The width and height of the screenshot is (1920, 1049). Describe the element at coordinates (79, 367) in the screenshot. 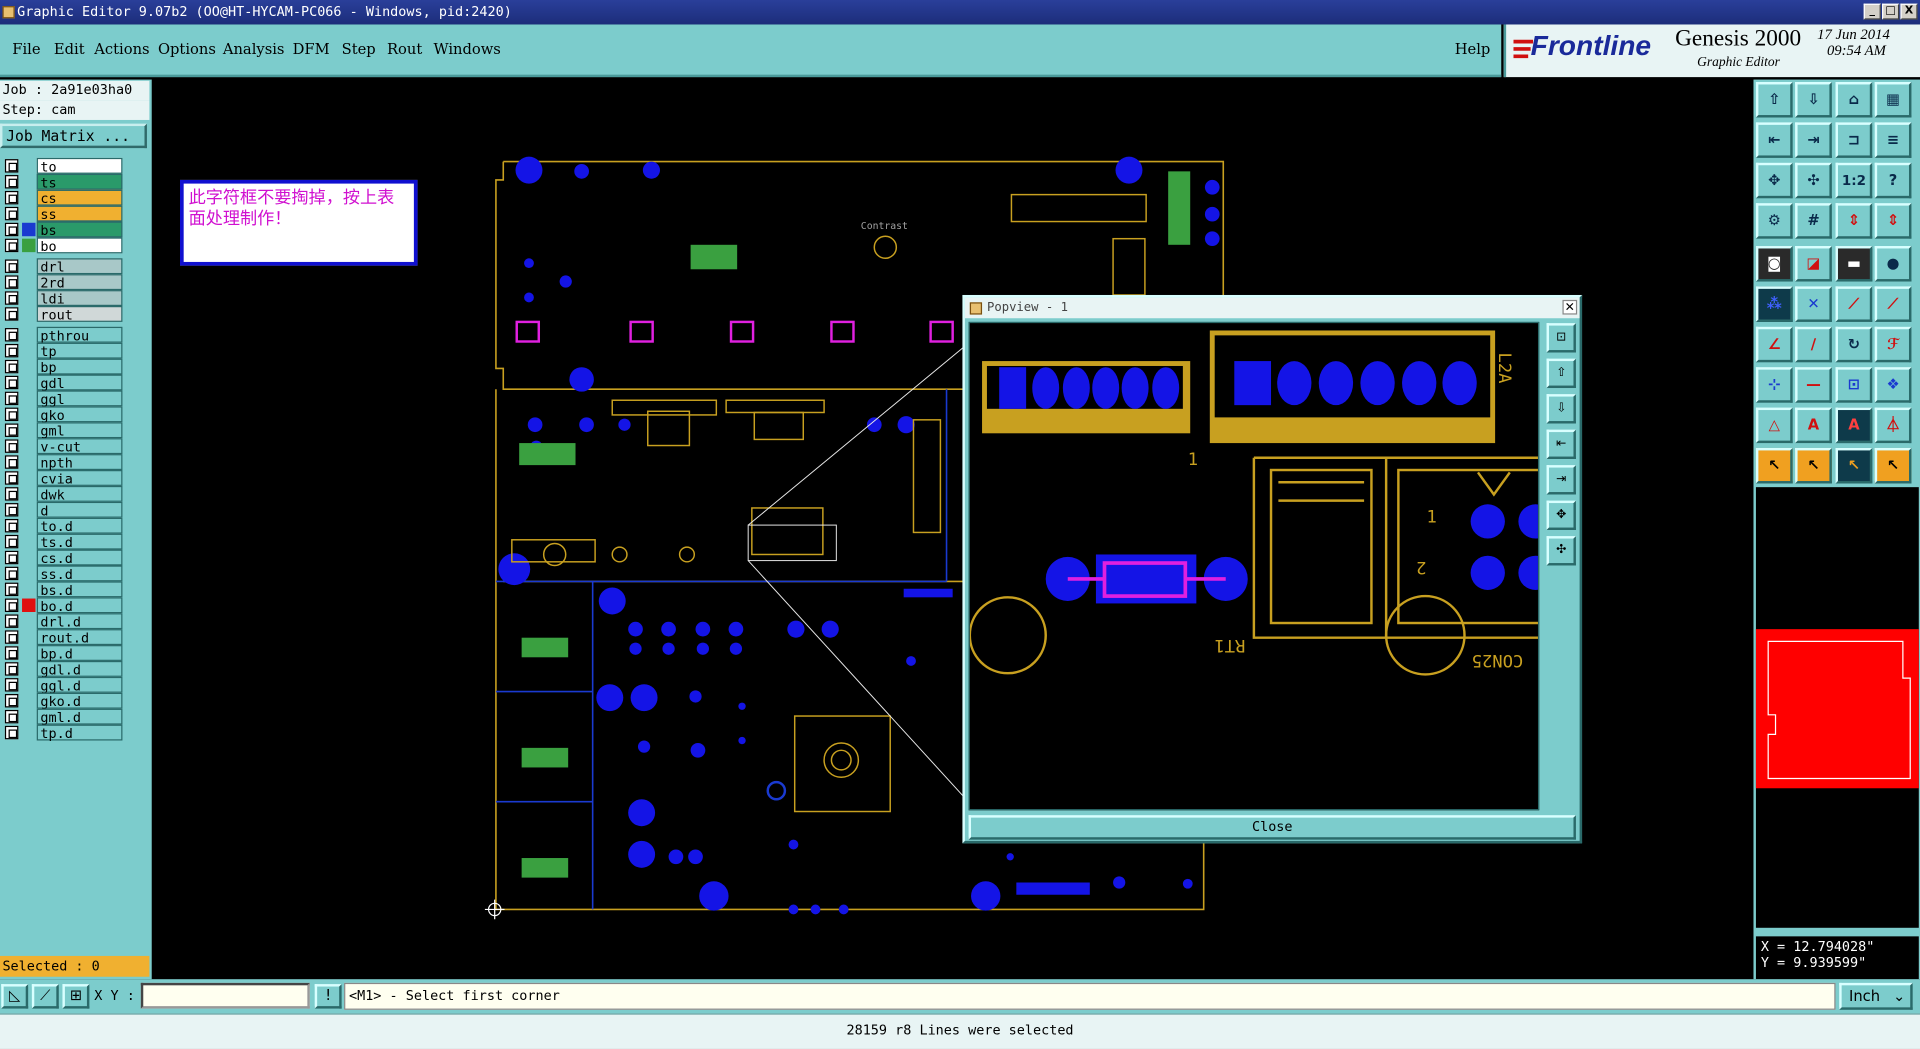

I see `layer-name: bp` at that location.